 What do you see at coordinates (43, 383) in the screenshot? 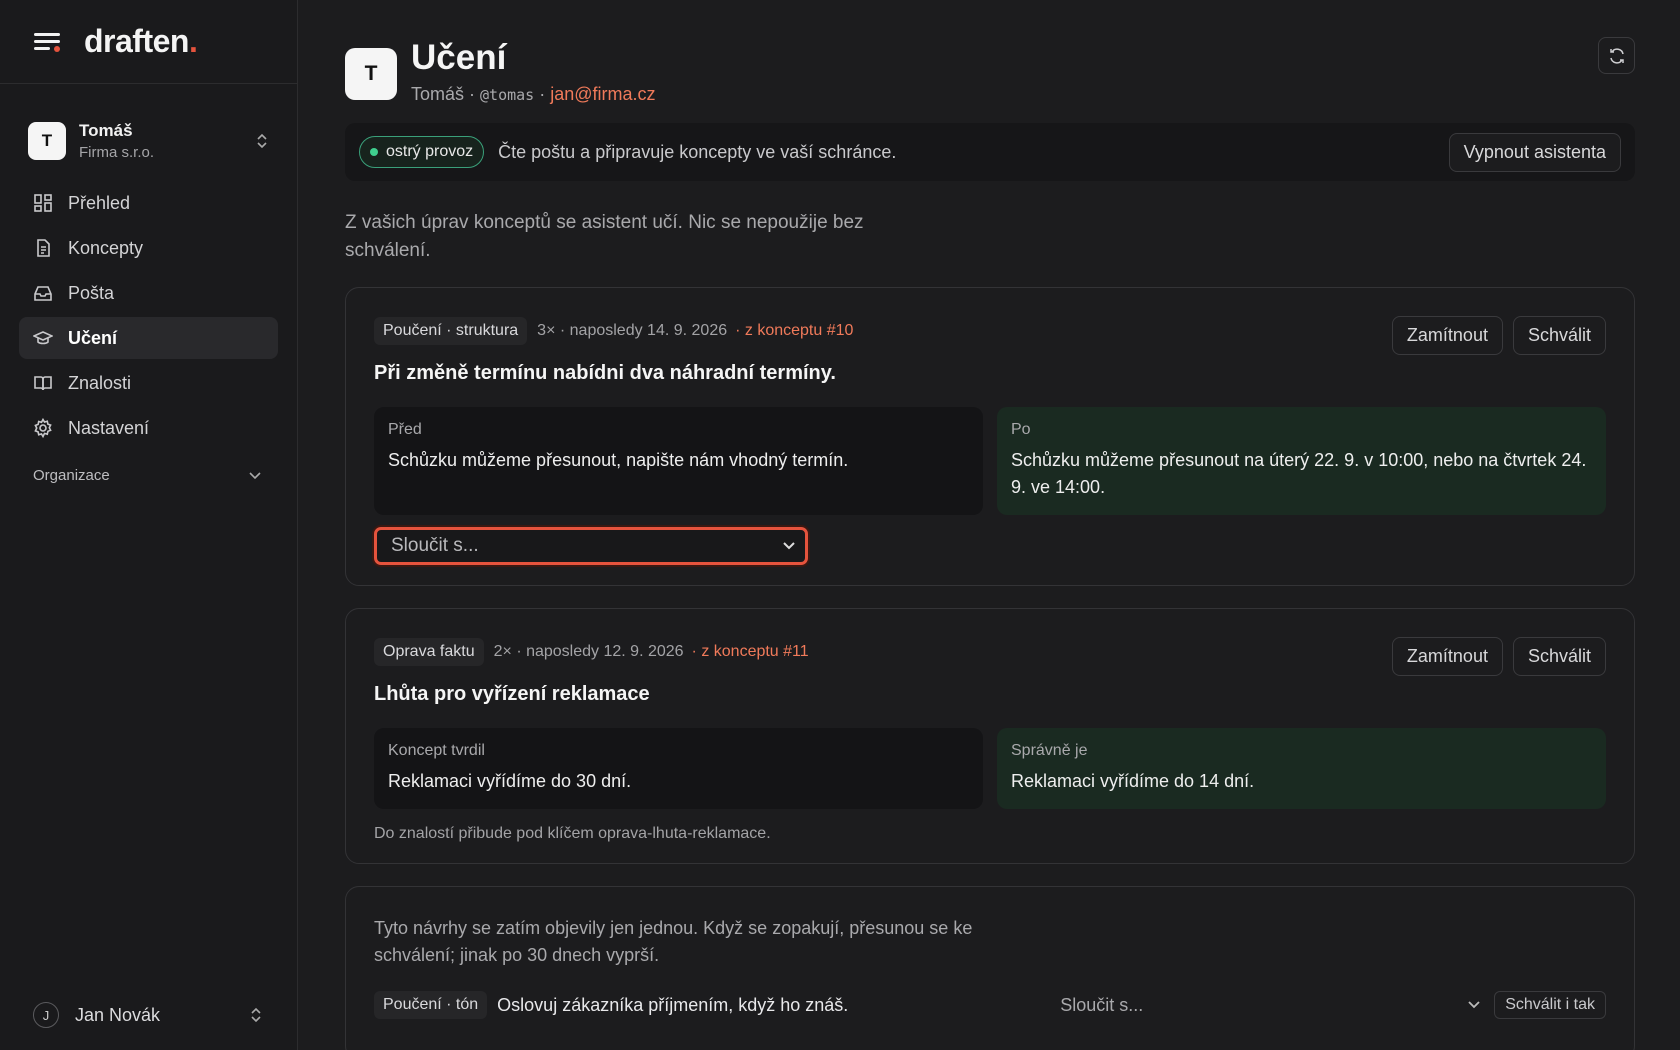
I see `book-icon` at bounding box center [43, 383].